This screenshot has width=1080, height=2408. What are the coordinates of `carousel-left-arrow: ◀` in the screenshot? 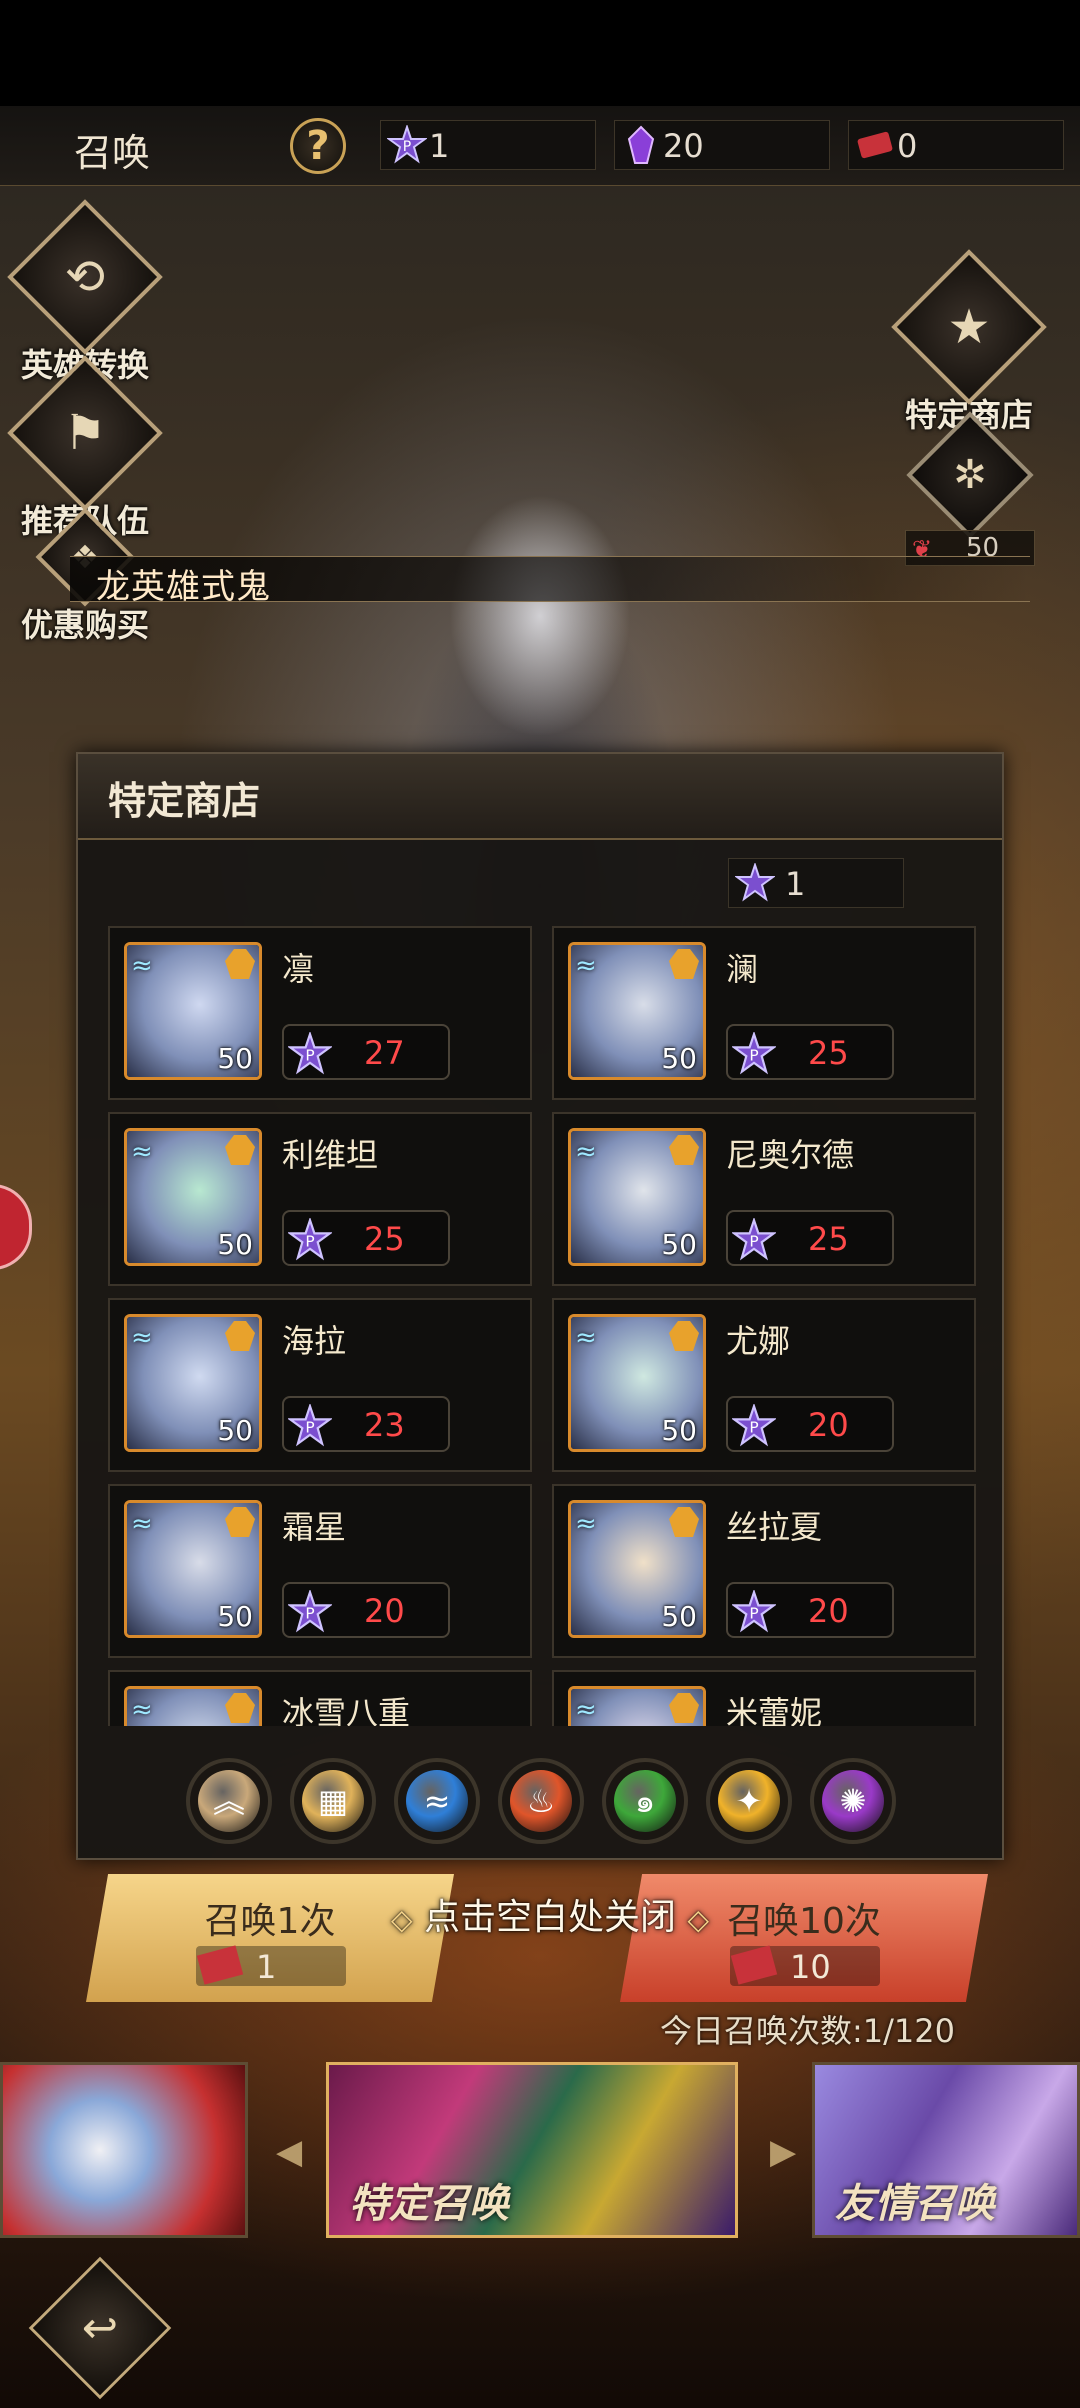 It's located at (289, 2152).